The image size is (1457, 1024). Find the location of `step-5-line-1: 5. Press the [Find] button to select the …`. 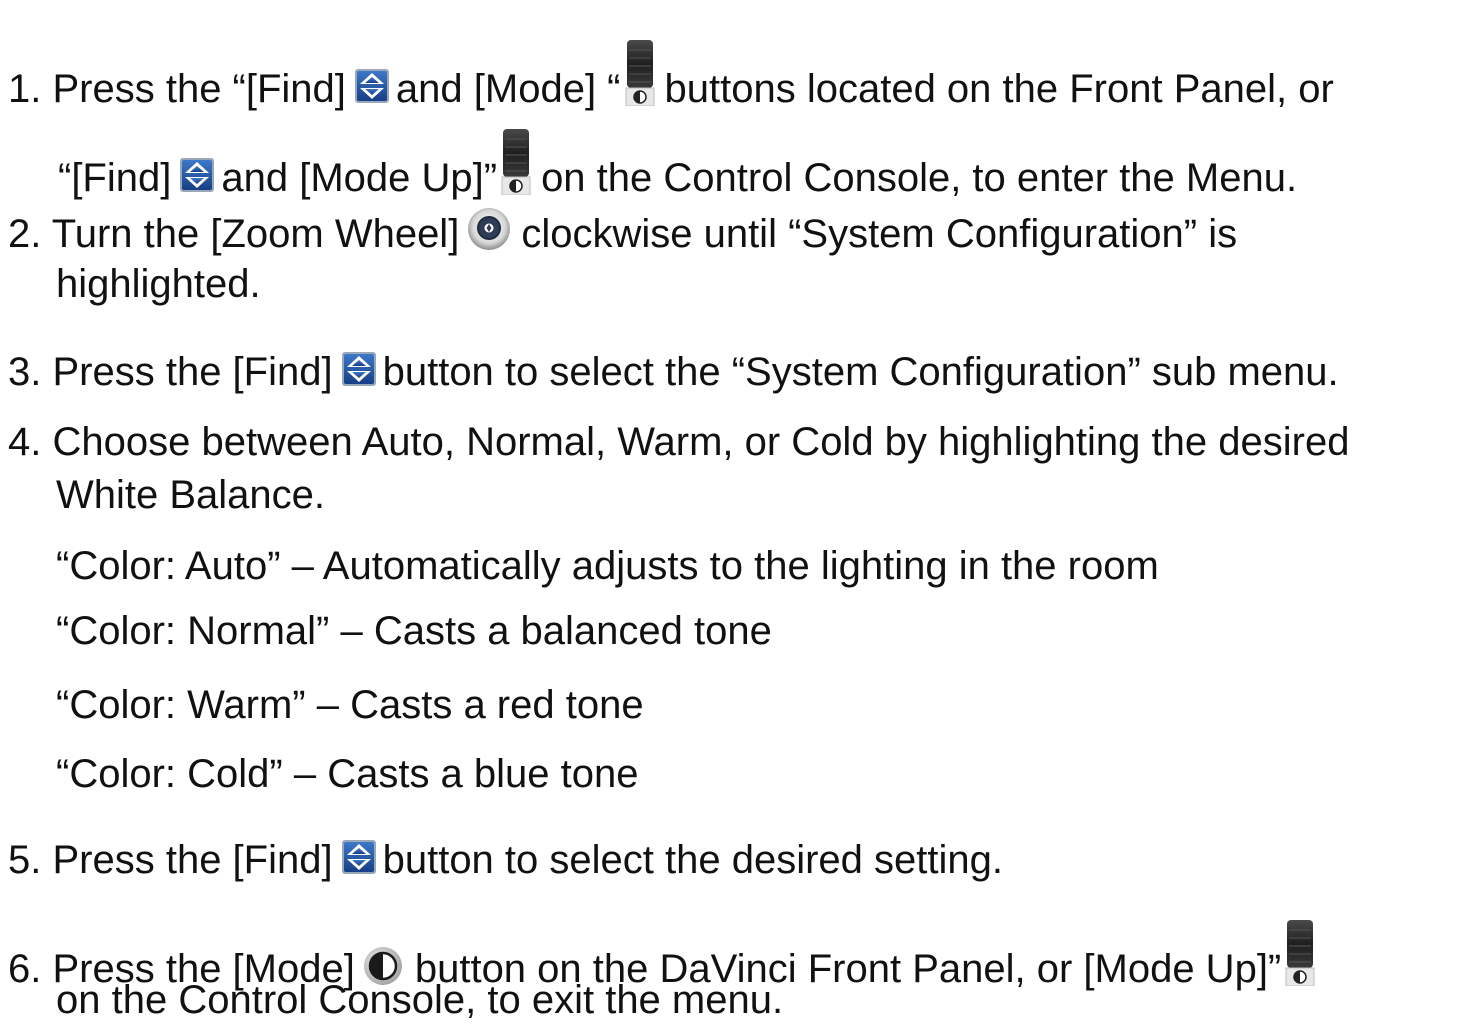

step-5-line-1: 5. Press the [Find] button to select the … is located at coordinates (505, 860).